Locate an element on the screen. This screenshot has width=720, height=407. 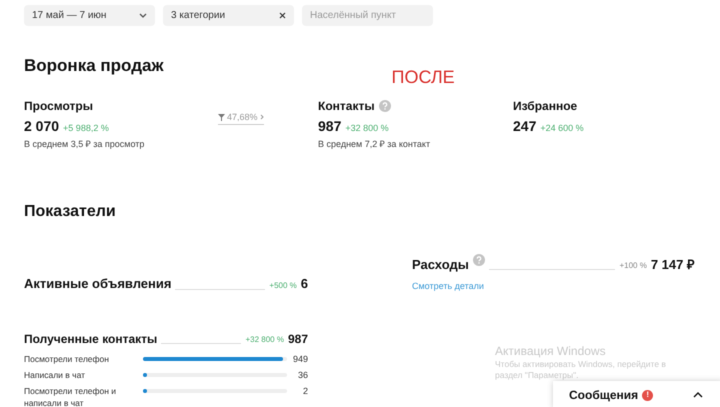
indicator-change: +32 800 % is located at coordinates (264, 340).